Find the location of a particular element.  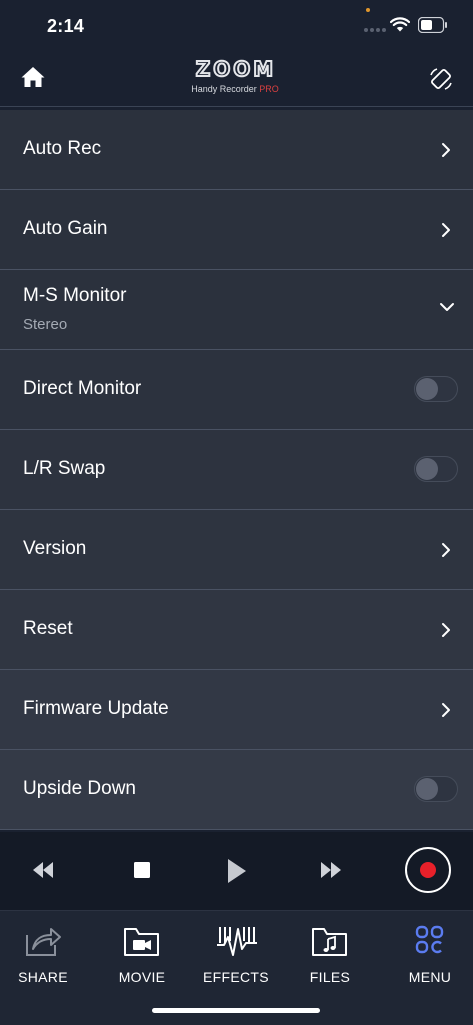

tab-menu: MENU is located at coordinates (428, 956).